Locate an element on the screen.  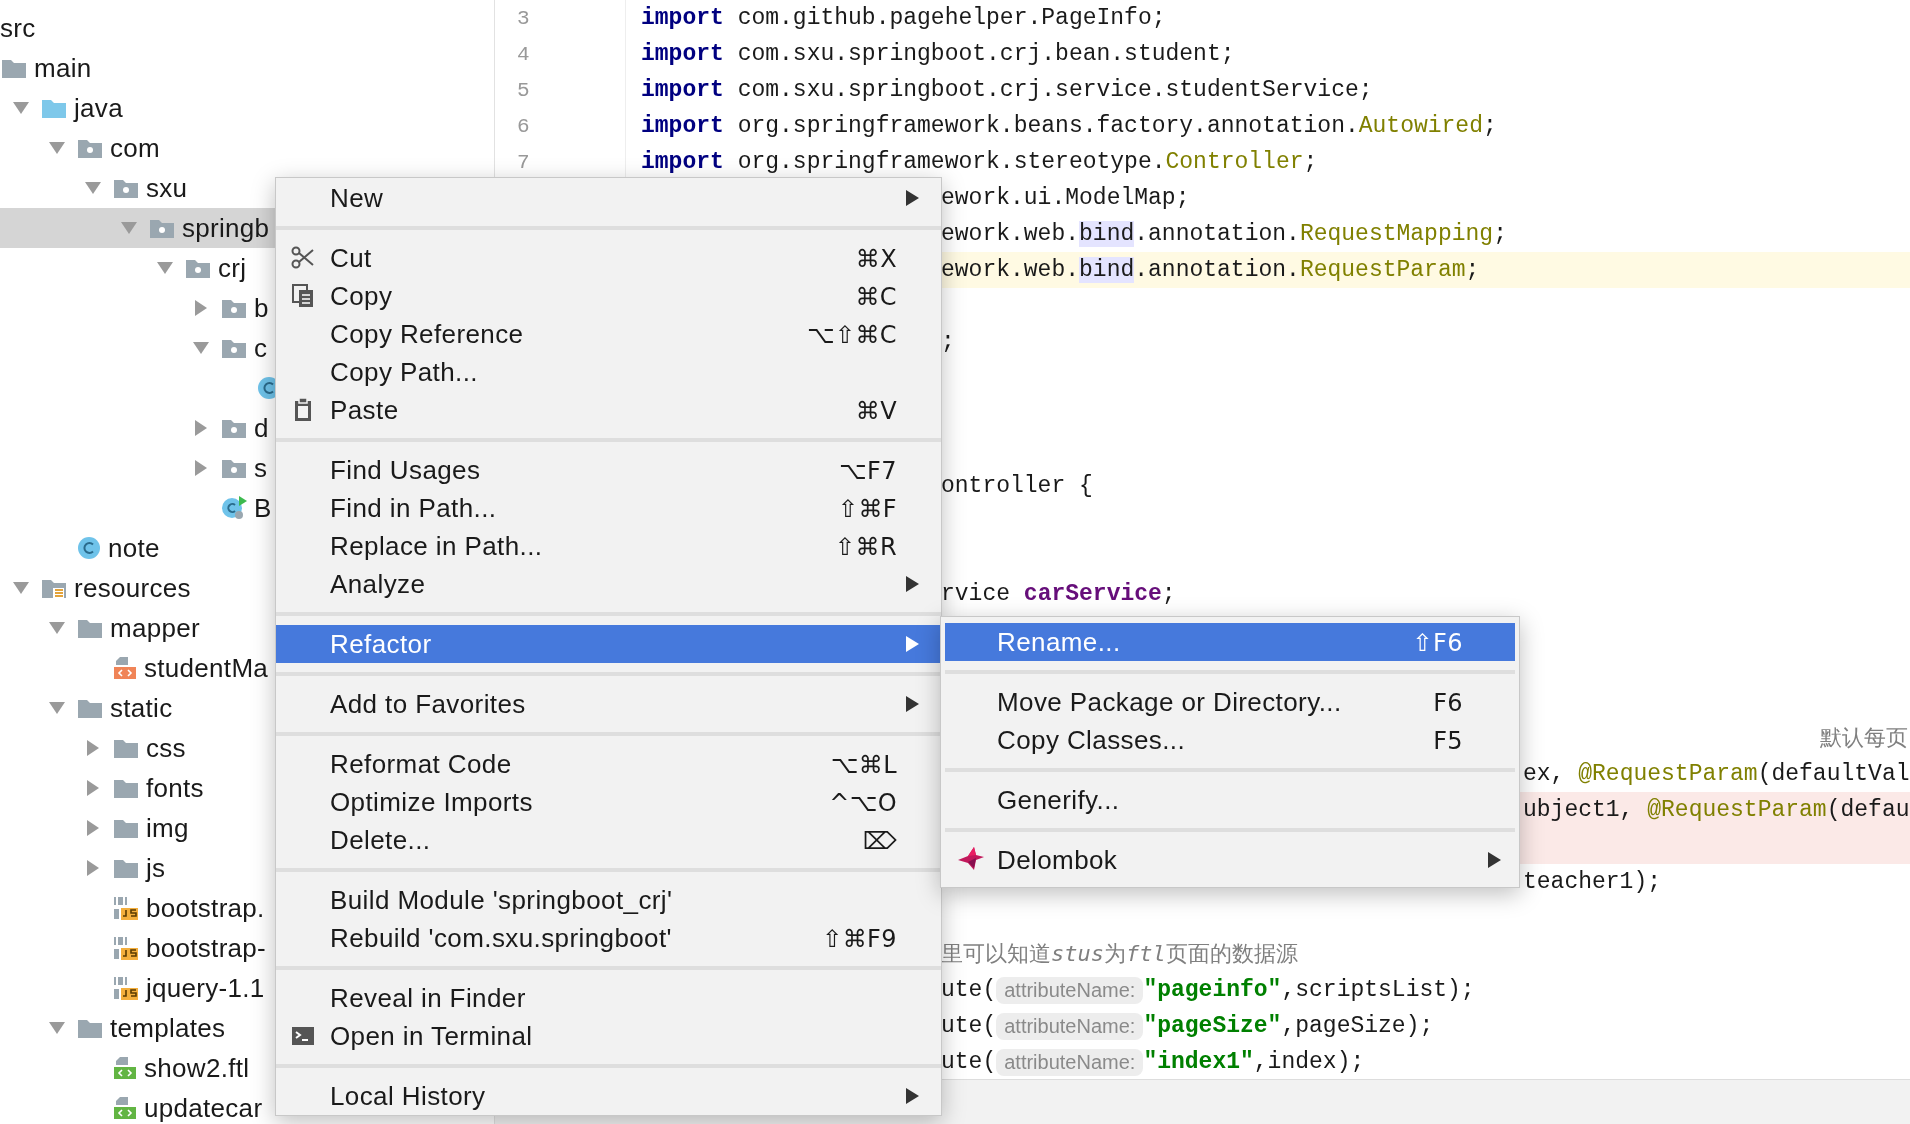
line-number: 7 is located at coordinates (523, 162).